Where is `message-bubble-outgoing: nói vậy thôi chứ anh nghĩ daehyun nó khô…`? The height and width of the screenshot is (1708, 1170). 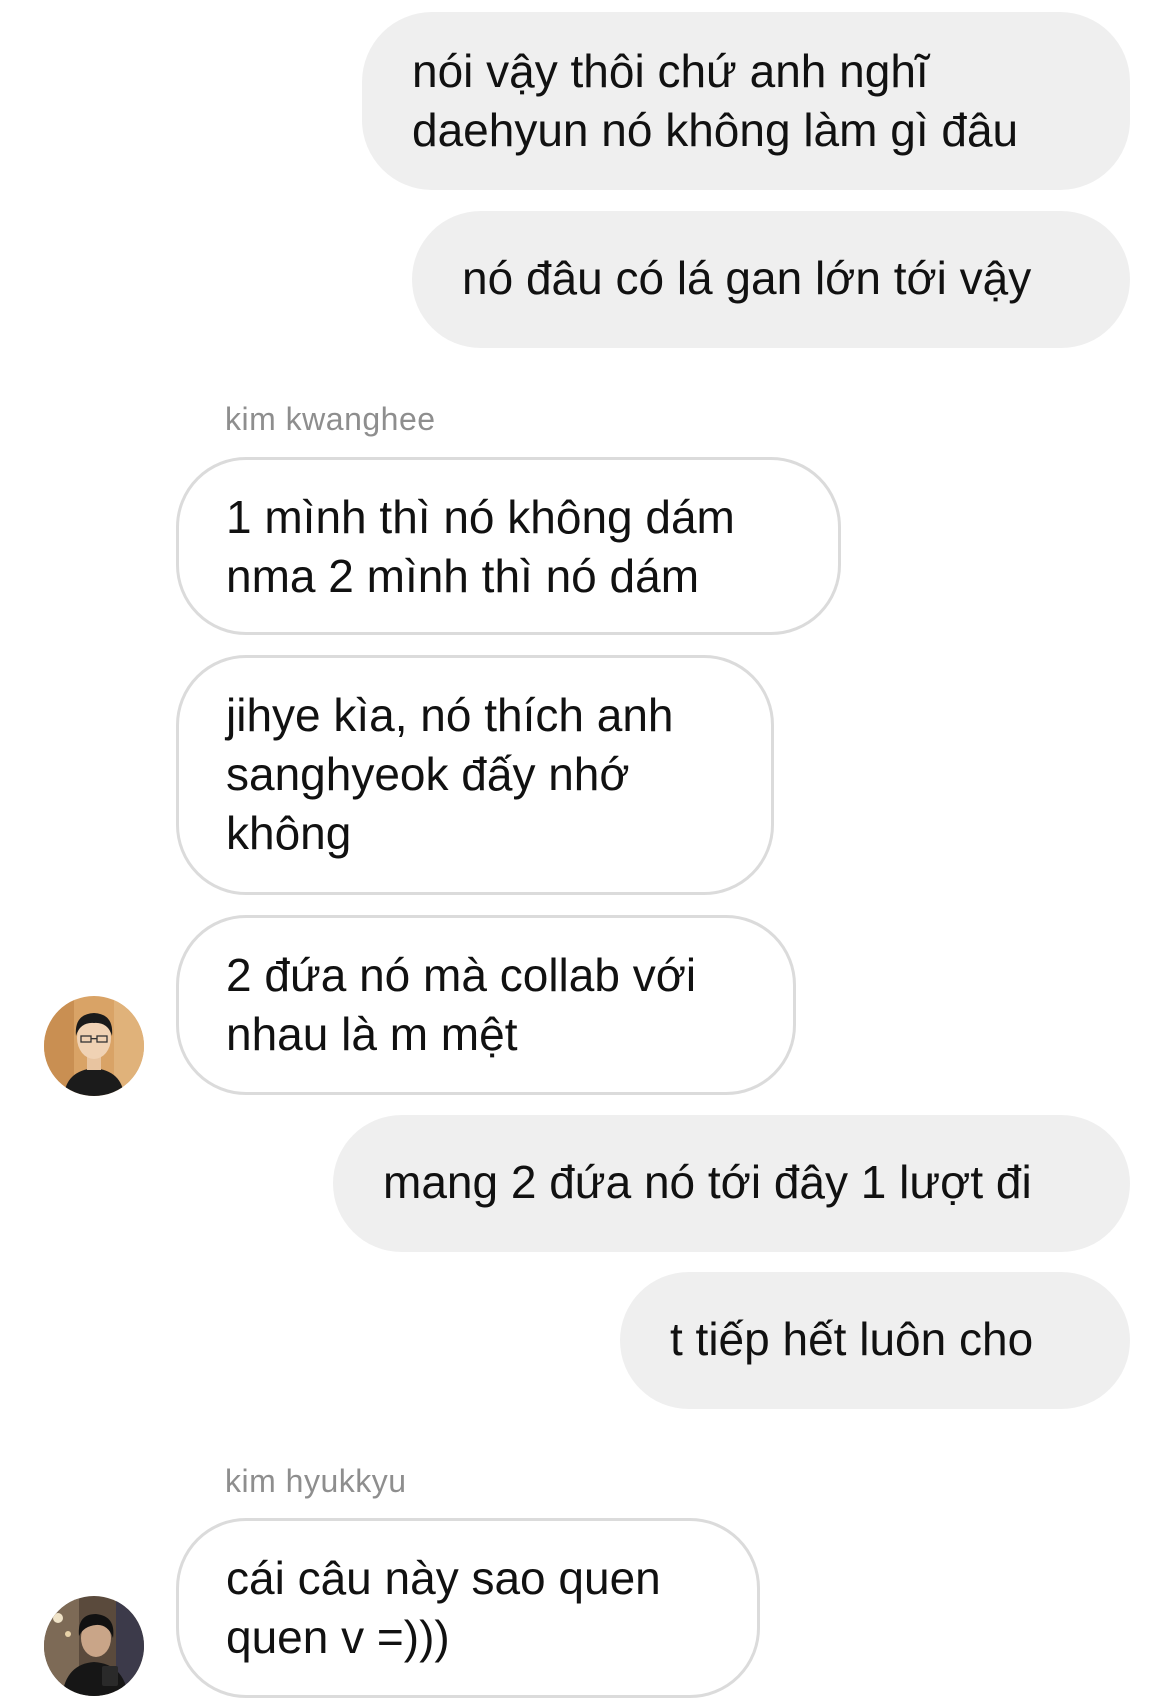 message-bubble-outgoing: nói vậy thôi chứ anh nghĩ daehyun nó khô… is located at coordinates (746, 101).